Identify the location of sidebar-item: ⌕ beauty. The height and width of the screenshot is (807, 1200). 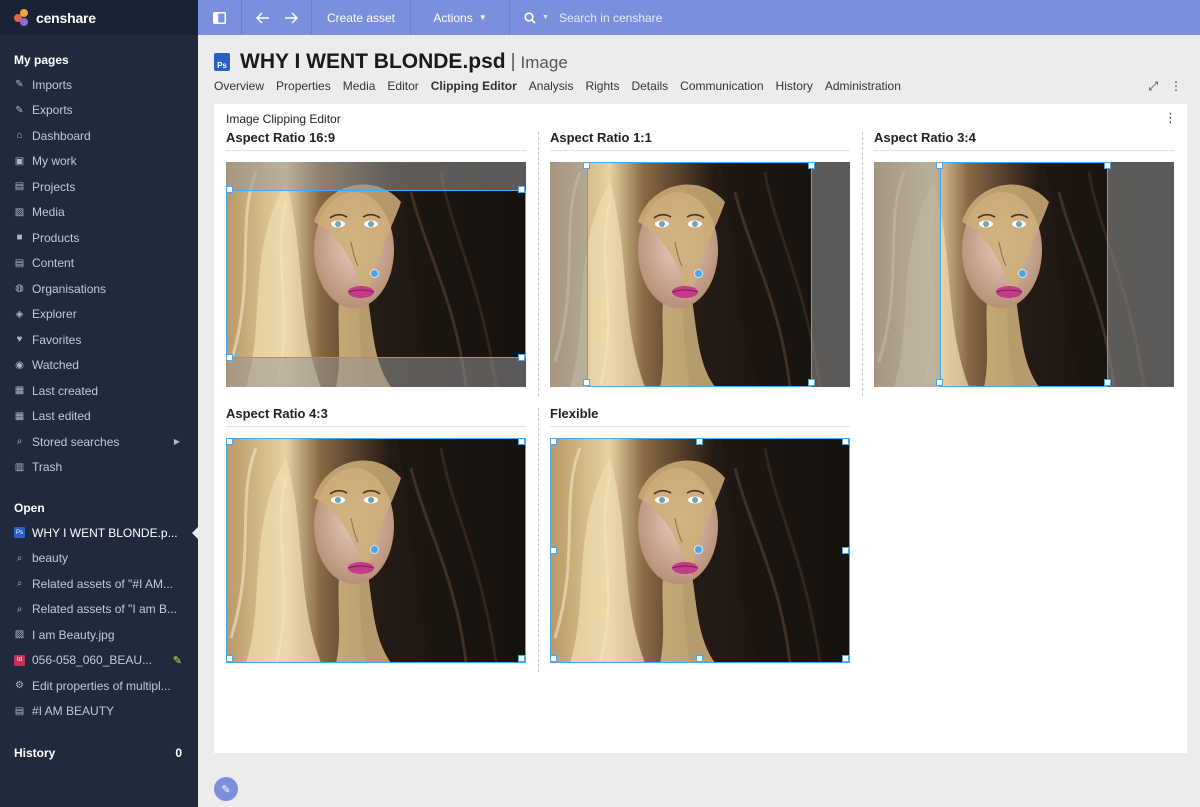
(99, 559).